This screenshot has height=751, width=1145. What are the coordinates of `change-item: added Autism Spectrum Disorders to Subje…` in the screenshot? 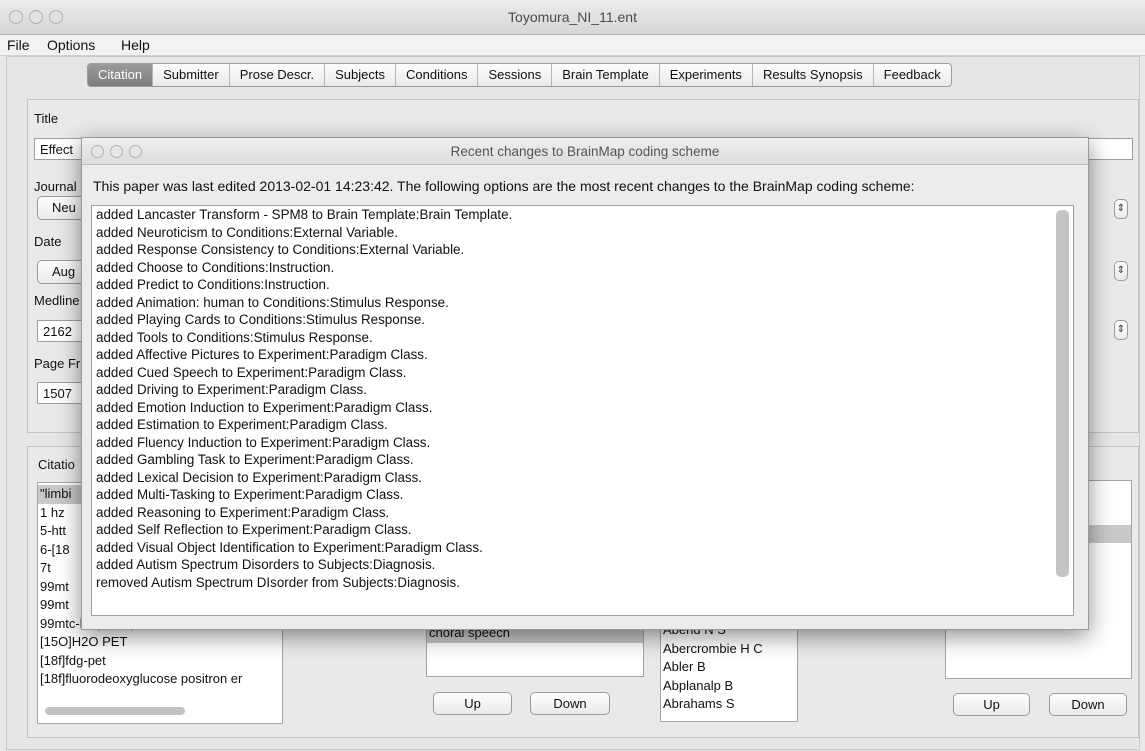 It's located at (266, 564).